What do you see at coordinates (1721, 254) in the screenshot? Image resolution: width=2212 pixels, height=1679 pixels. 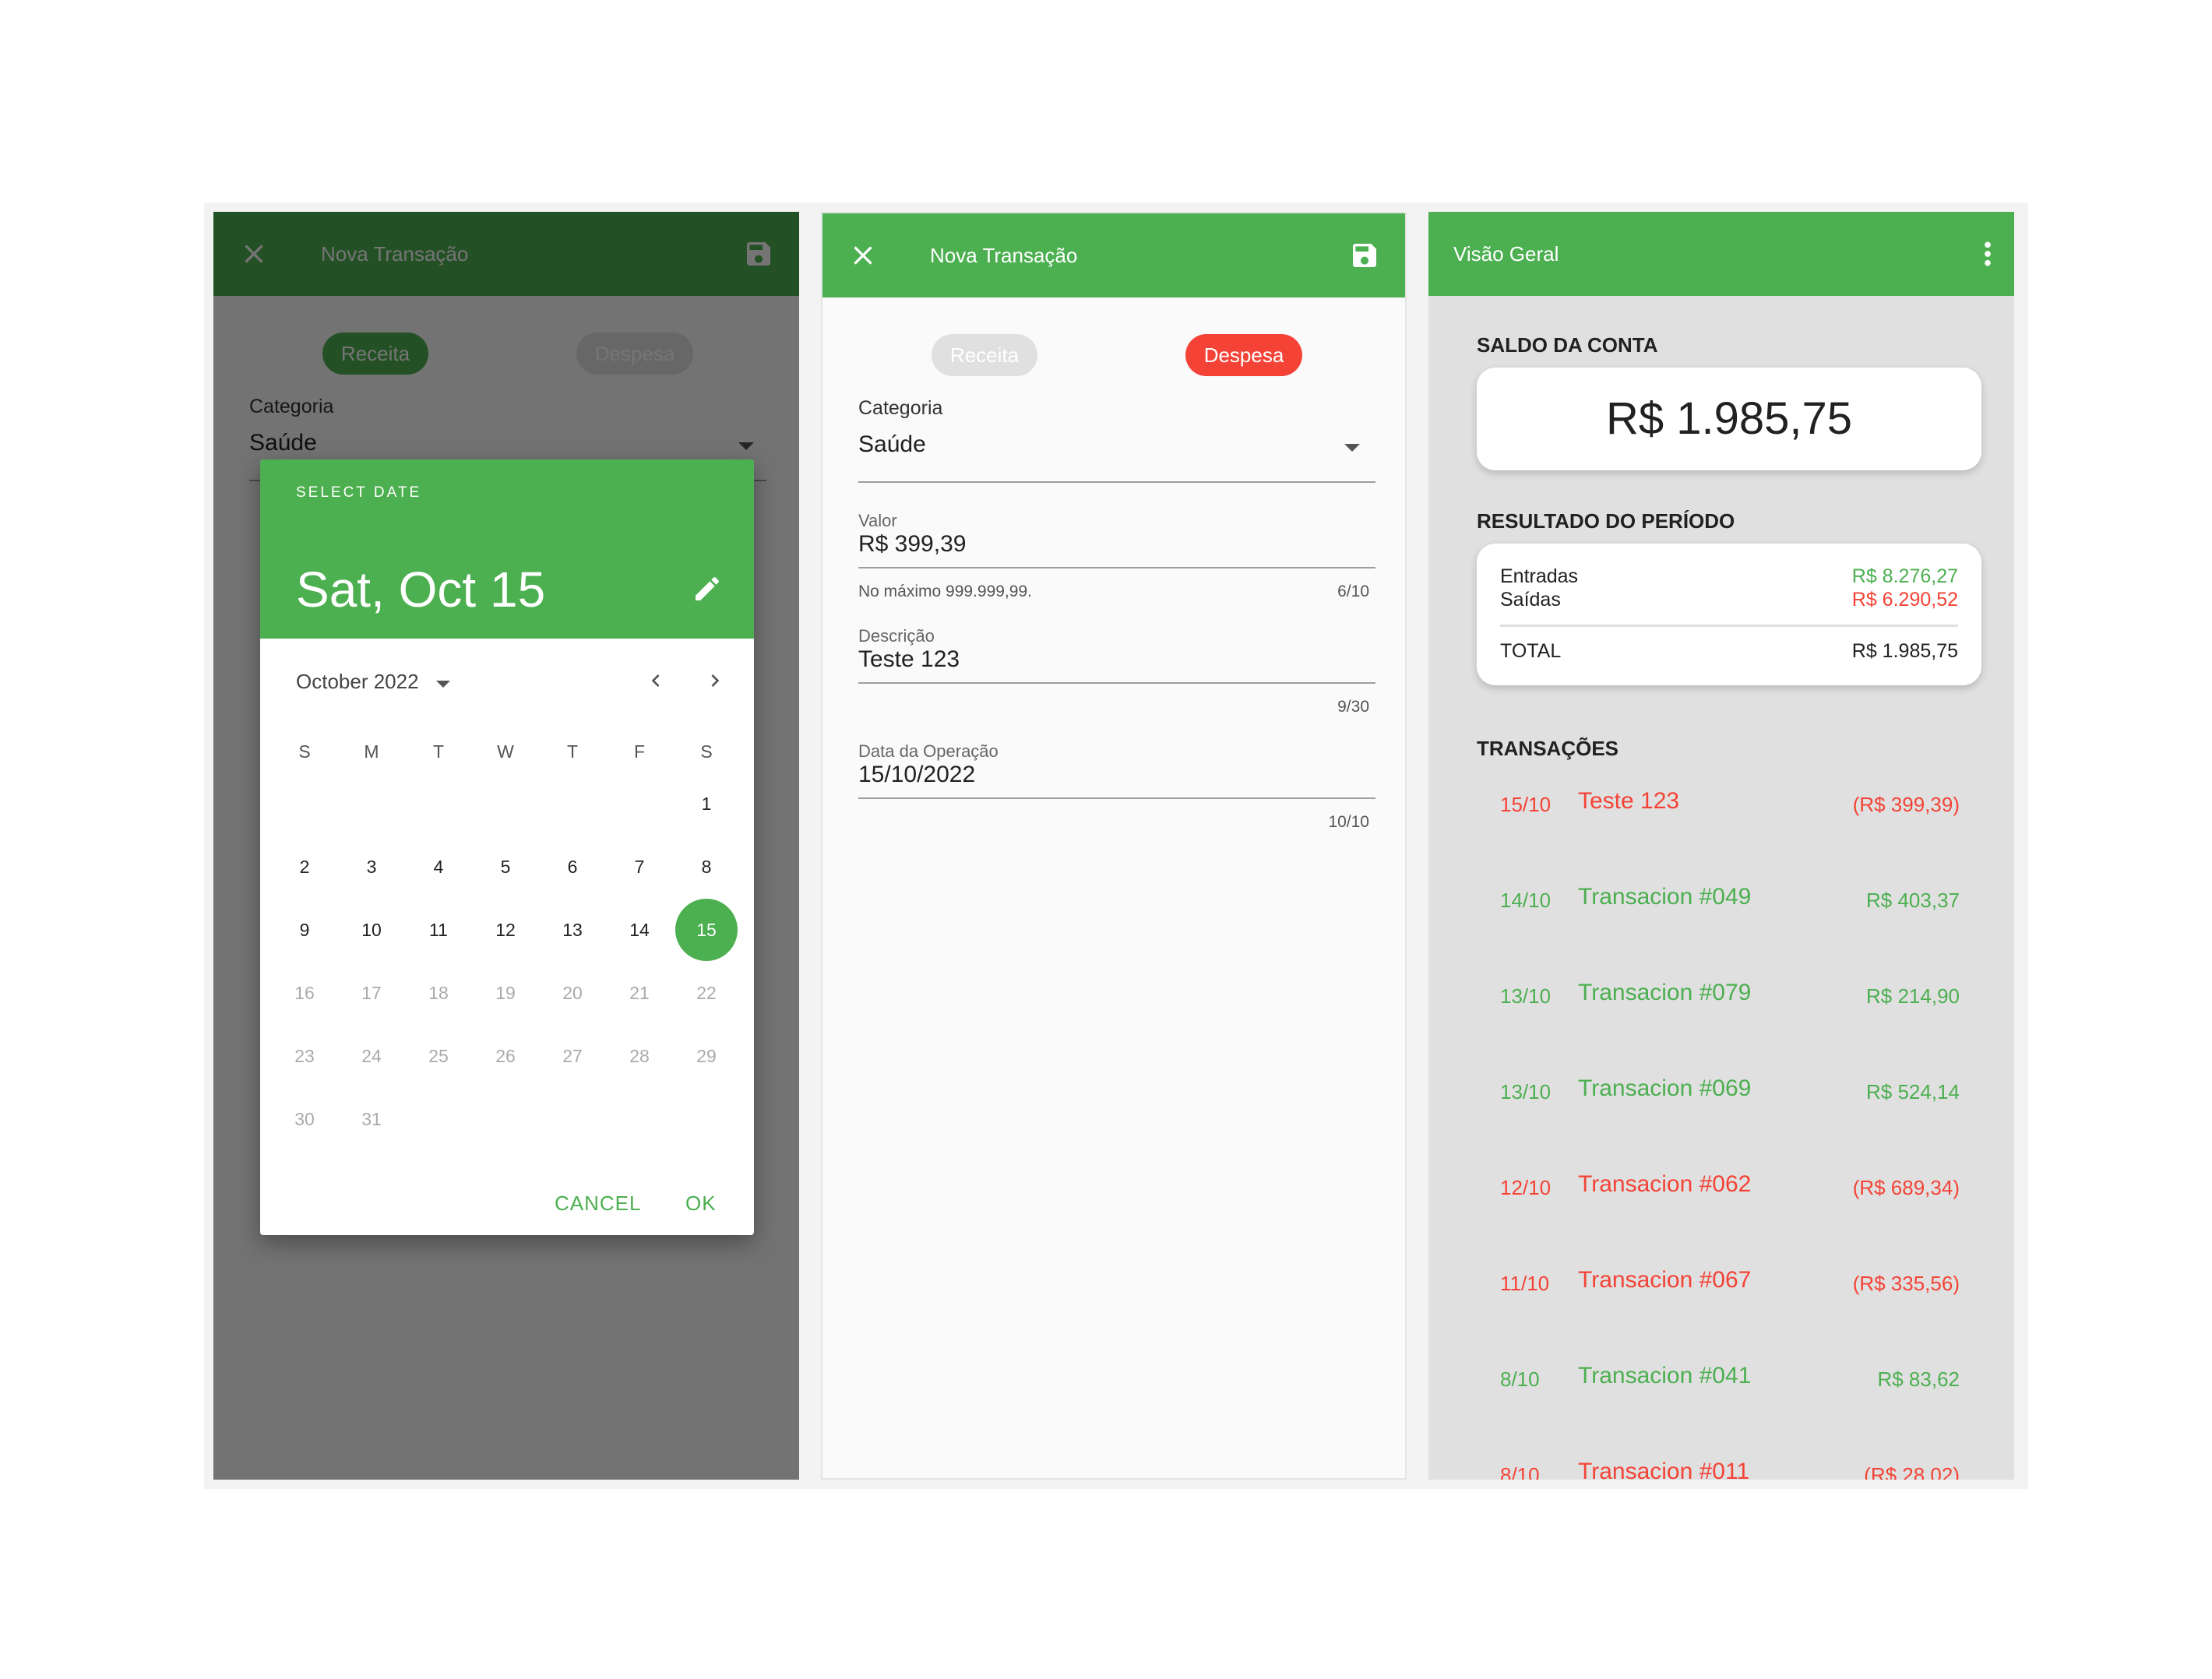 I see `app-bar: Visão Geral` at bounding box center [1721, 254].